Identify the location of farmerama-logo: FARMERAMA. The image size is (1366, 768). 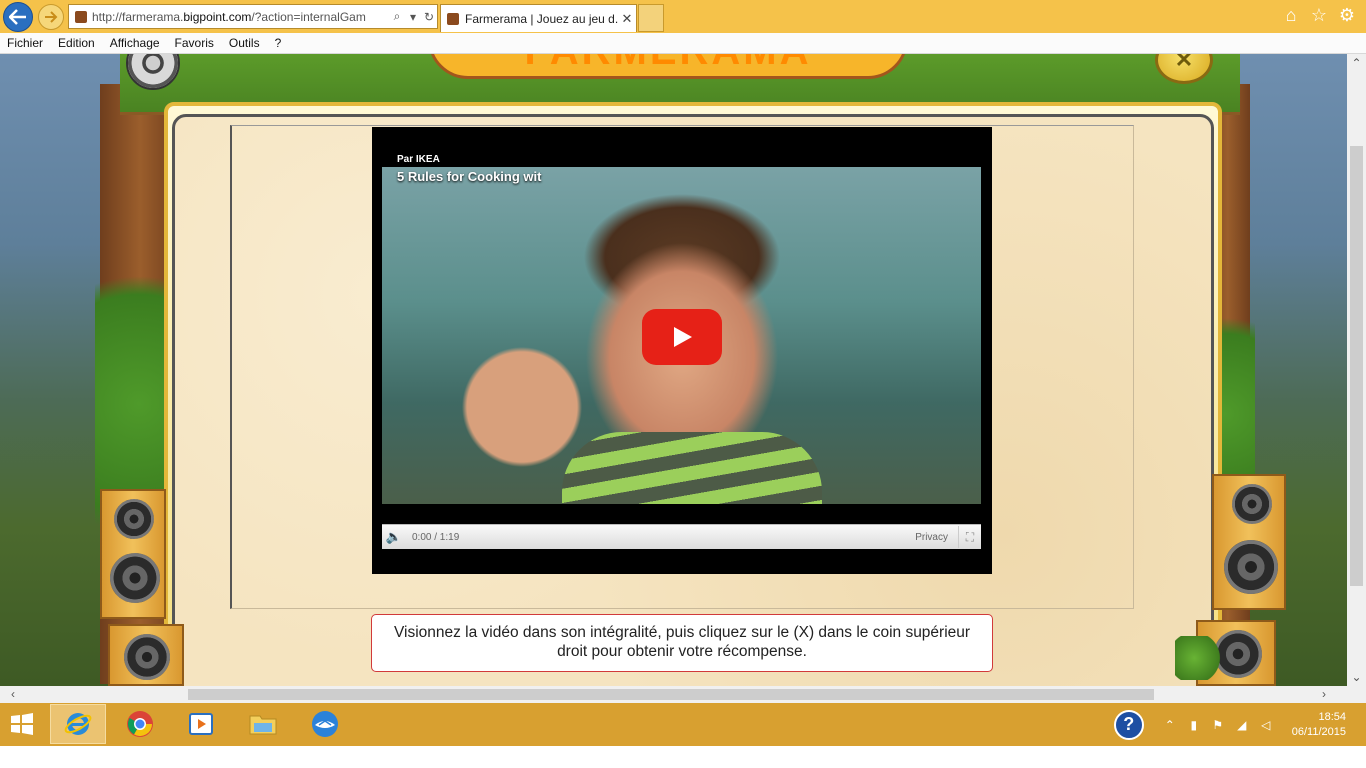
(668, 66).